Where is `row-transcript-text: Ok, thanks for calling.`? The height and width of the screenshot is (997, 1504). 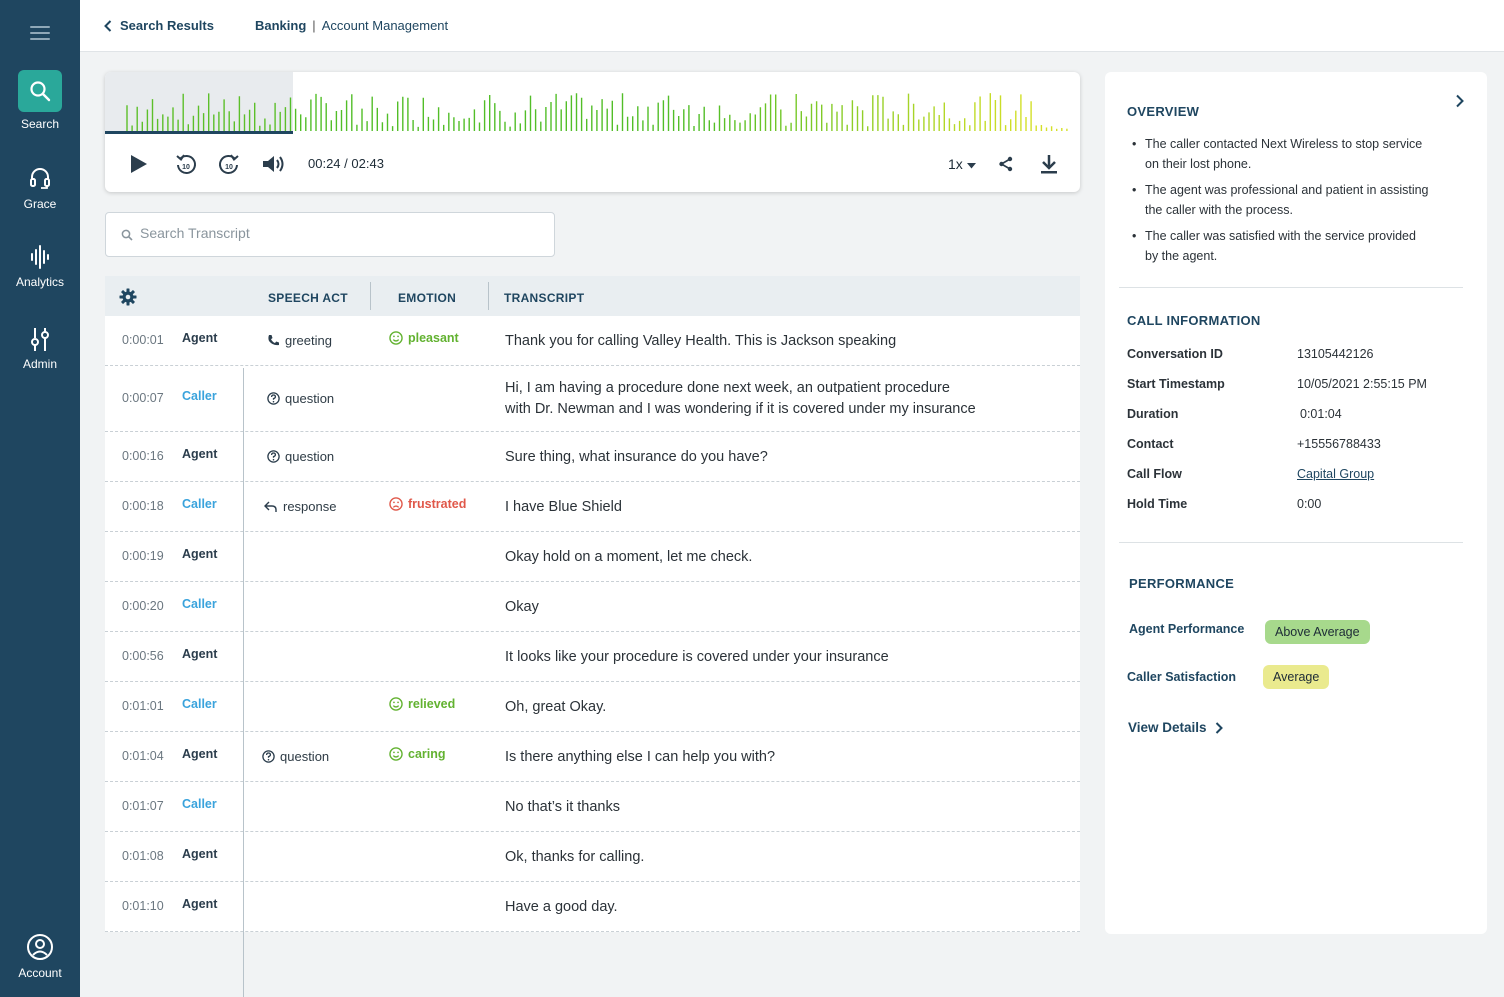 row-transcript-text: Ok, thanks for calling. is located at coordinates (575, 857).